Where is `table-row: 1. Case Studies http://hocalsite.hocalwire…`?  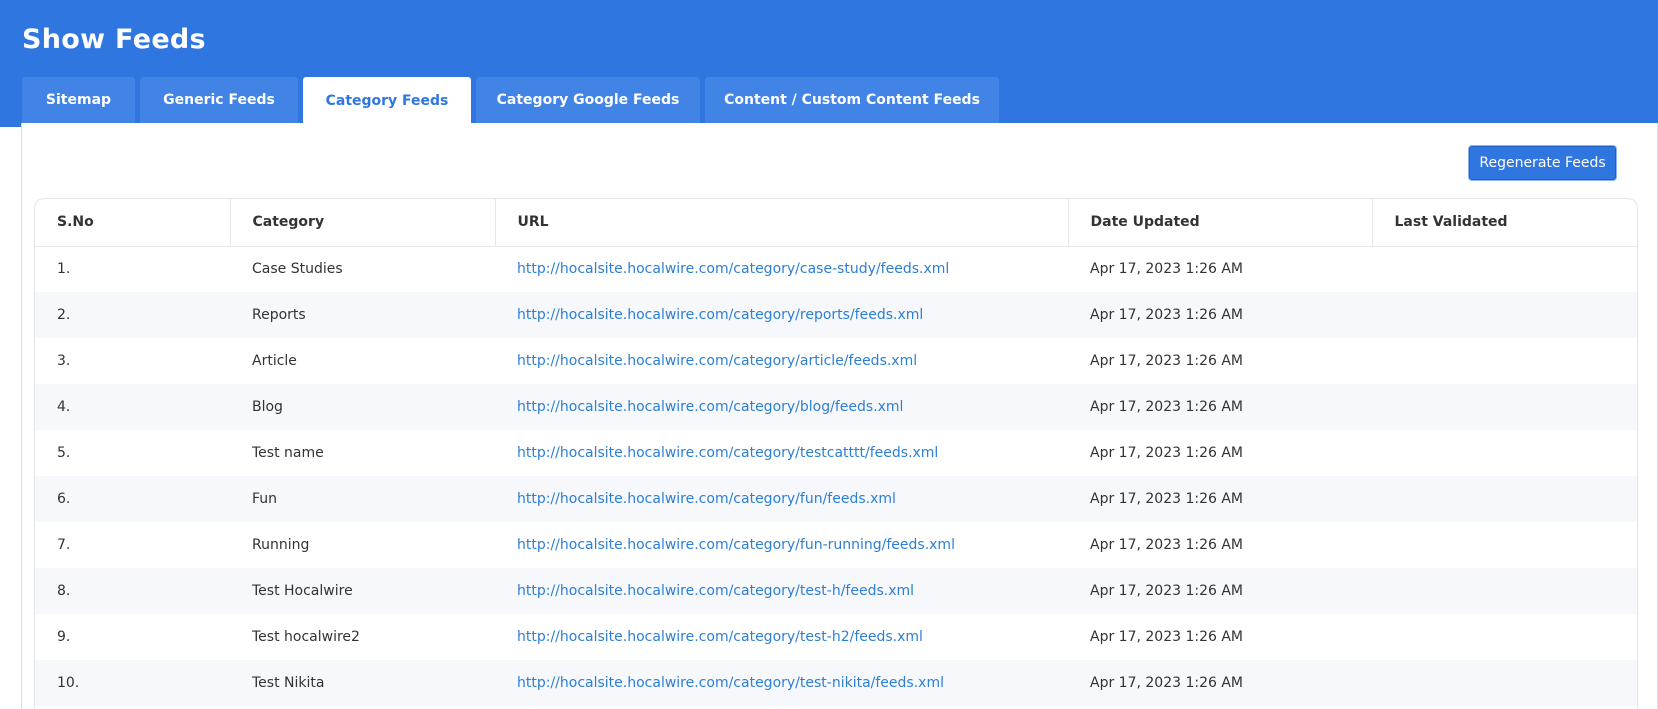 table-row: 1. Case Studies http://hocalsite.hocalwire… is located at coordinates (836, 269).